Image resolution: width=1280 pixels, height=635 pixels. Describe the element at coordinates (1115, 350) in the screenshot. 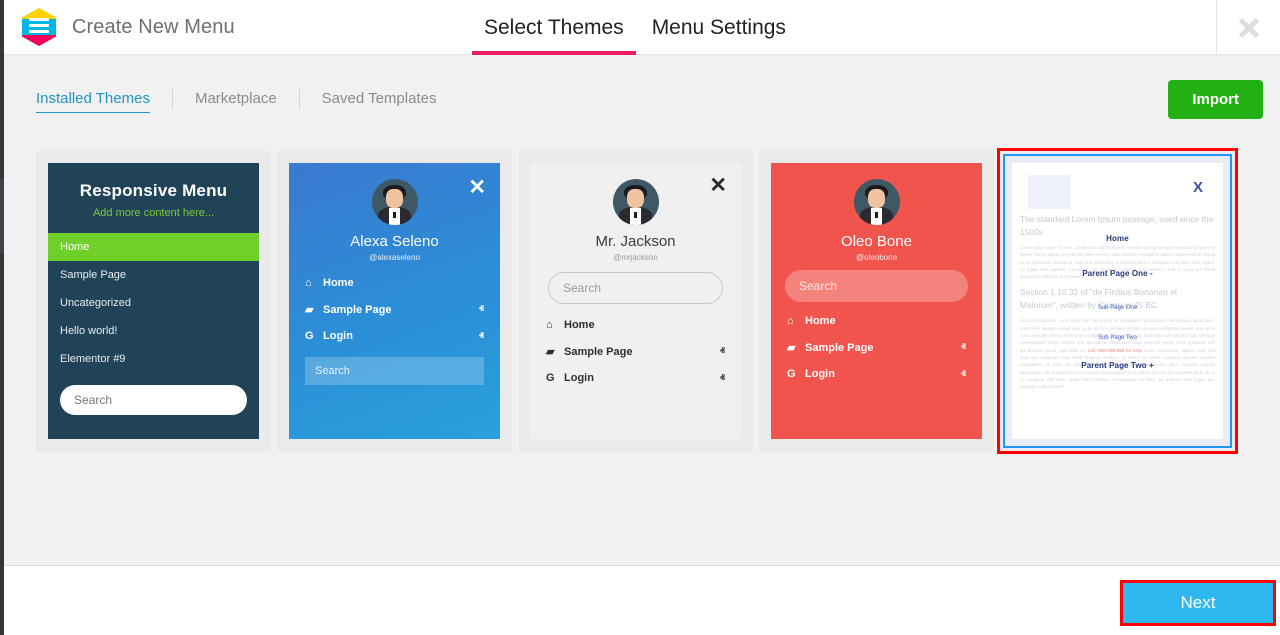

I see `phone-link: Call 0500-888-888 for help` at that location.